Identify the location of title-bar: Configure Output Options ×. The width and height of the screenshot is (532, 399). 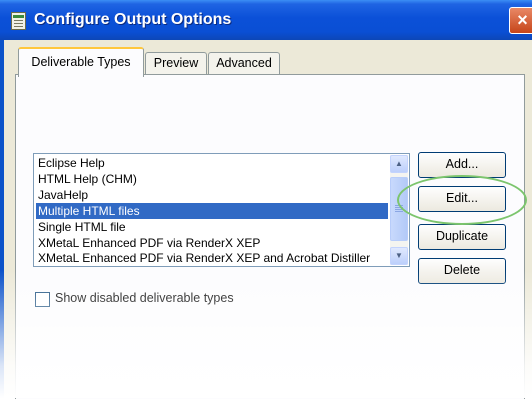
(266, 20).